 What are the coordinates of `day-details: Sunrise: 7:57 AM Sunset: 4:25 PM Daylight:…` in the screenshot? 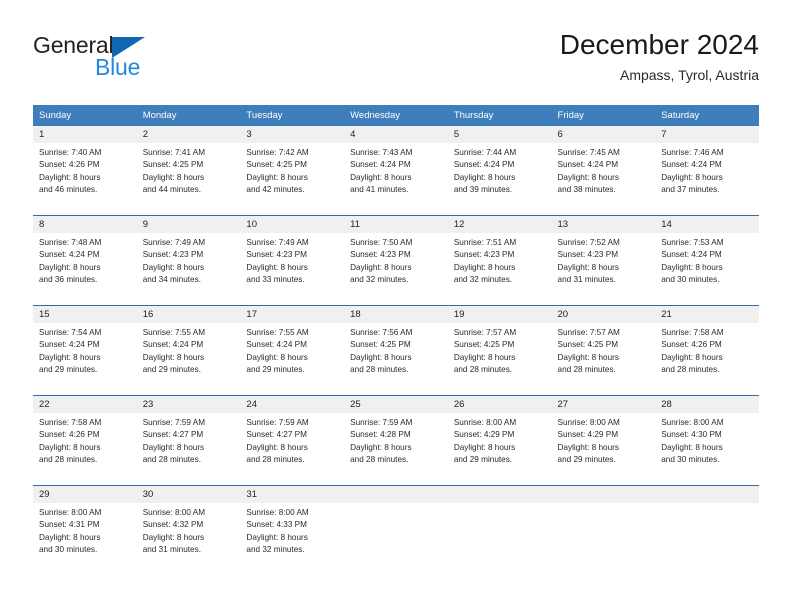 It's located at (500, 350).